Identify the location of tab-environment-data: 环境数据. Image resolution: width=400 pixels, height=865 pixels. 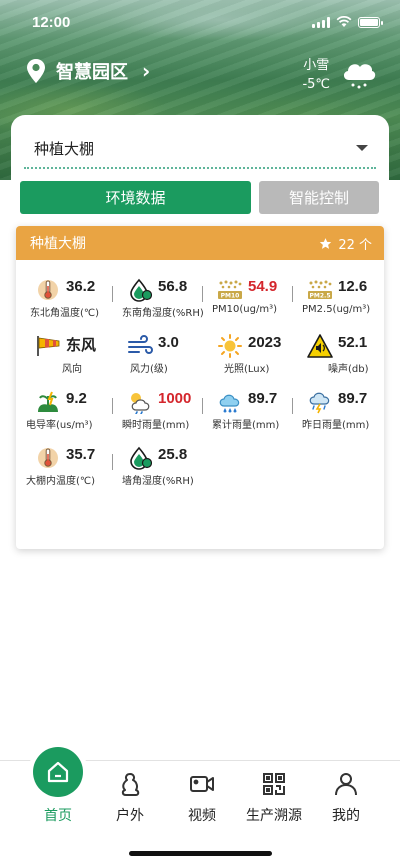
(135, 197).